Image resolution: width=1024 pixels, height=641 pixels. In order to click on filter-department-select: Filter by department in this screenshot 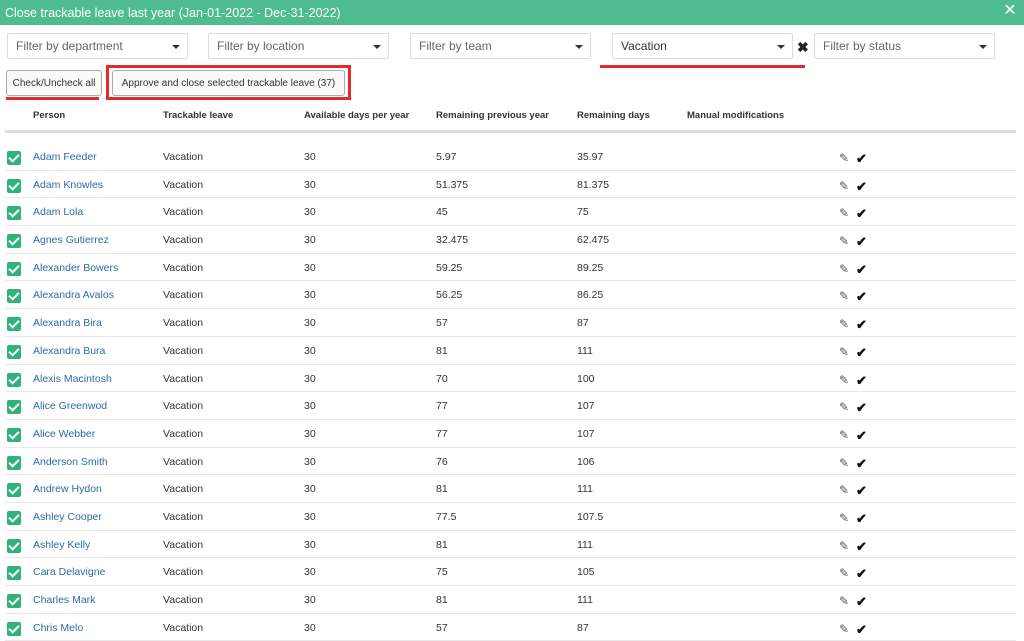, I will do `click(97, 46)`.